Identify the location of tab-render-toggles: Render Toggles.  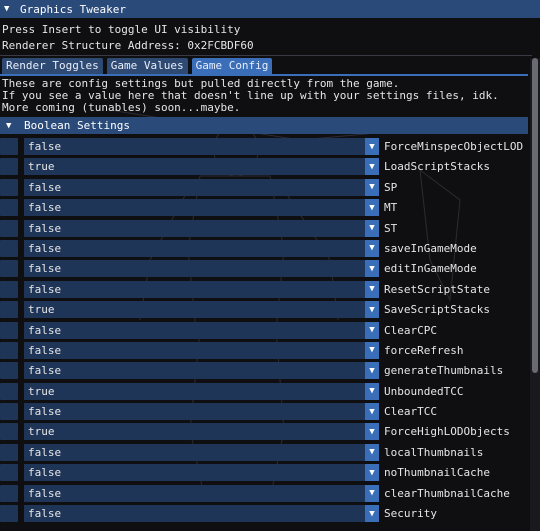
(52, 66).